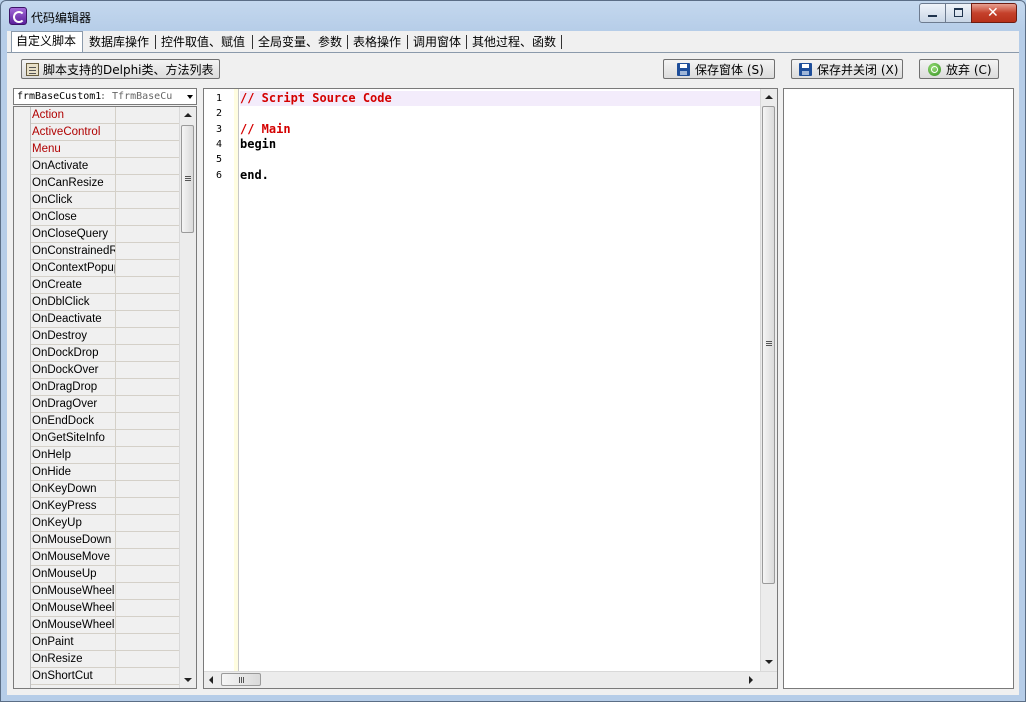  What do you see at coordinates (106, 115) in the screenshot?
I see `property-row: Action` at bounding box center [106, 115].